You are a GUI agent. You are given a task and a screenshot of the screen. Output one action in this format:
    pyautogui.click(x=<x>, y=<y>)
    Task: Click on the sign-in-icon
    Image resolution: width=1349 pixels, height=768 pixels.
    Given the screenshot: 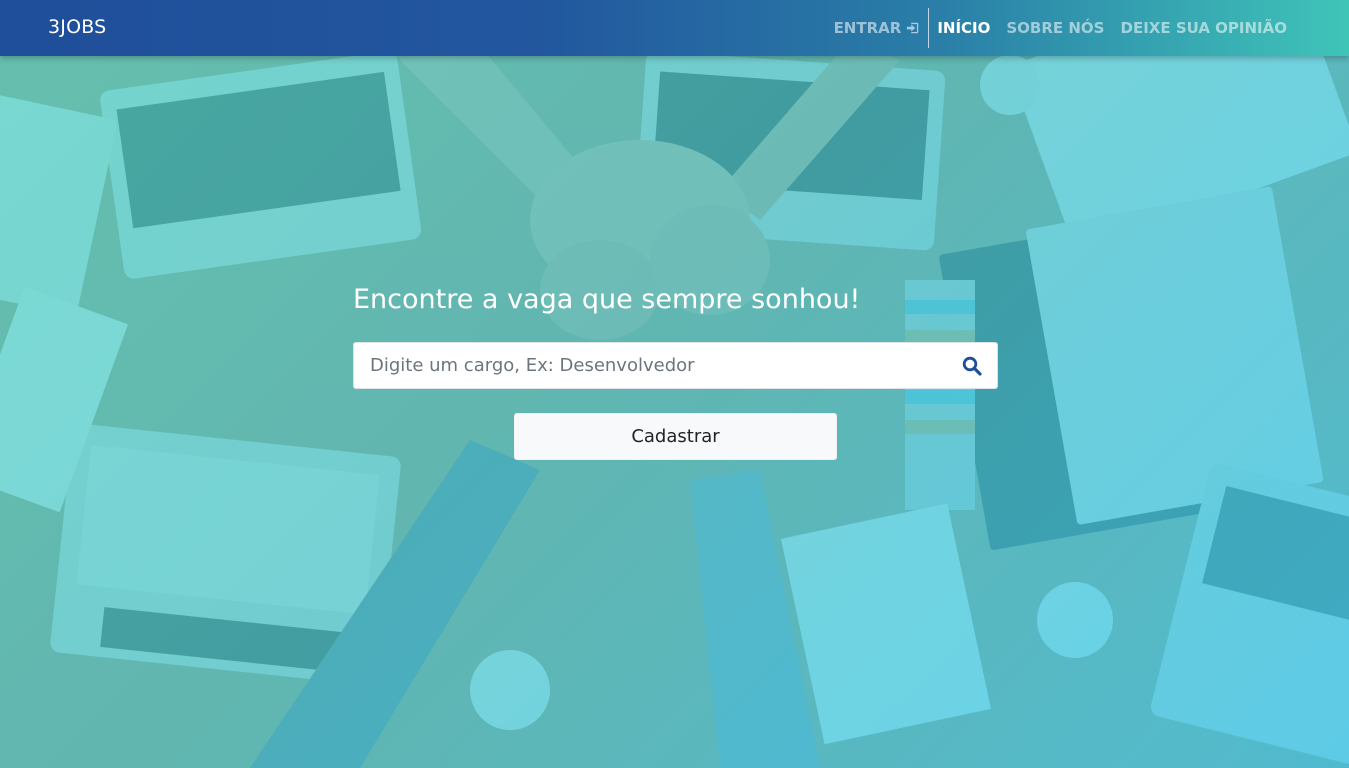 What is the action you would take?
    pyautogui.click(x=913, y=28)
    